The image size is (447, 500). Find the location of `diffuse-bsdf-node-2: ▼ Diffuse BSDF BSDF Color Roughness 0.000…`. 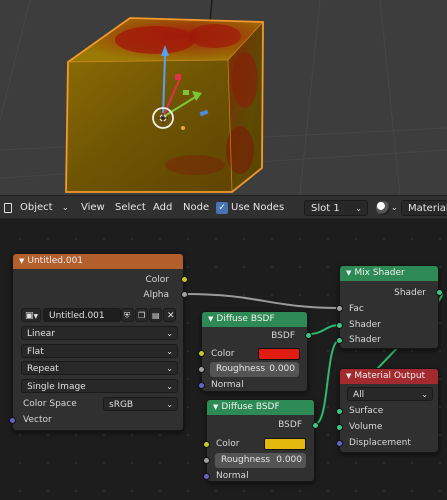

diffuse-bsdf-node-2: ▼ Diffuse BSDF BSDF Color Roughness 0.000… is located at coordinates (261, 440).